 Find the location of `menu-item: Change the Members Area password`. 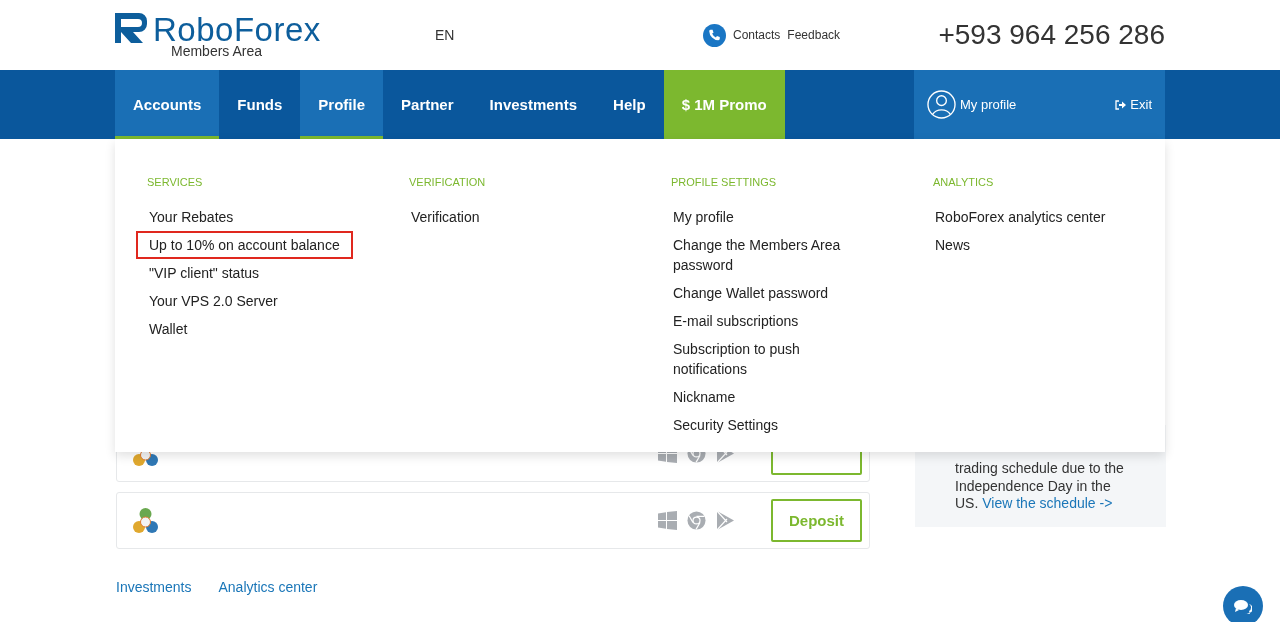

menu-item: Change the Members Area password is located at coordinates (772, 255).